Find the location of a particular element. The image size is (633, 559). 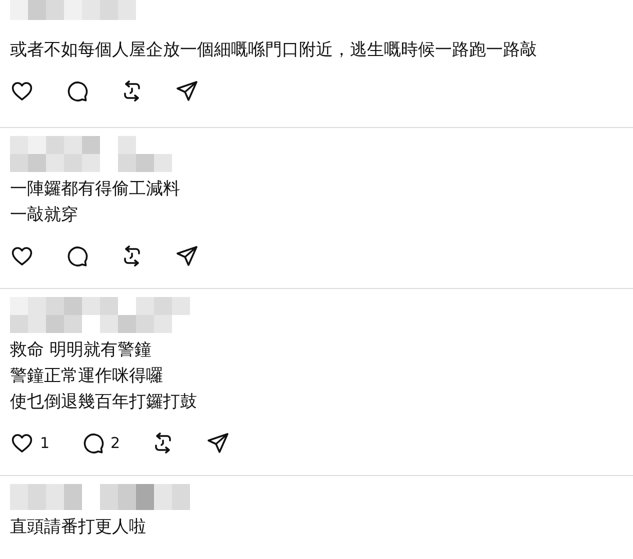

comment-text: 使乜倒退幾百年打鑼打鼓 is located at coordinates (104, 402).